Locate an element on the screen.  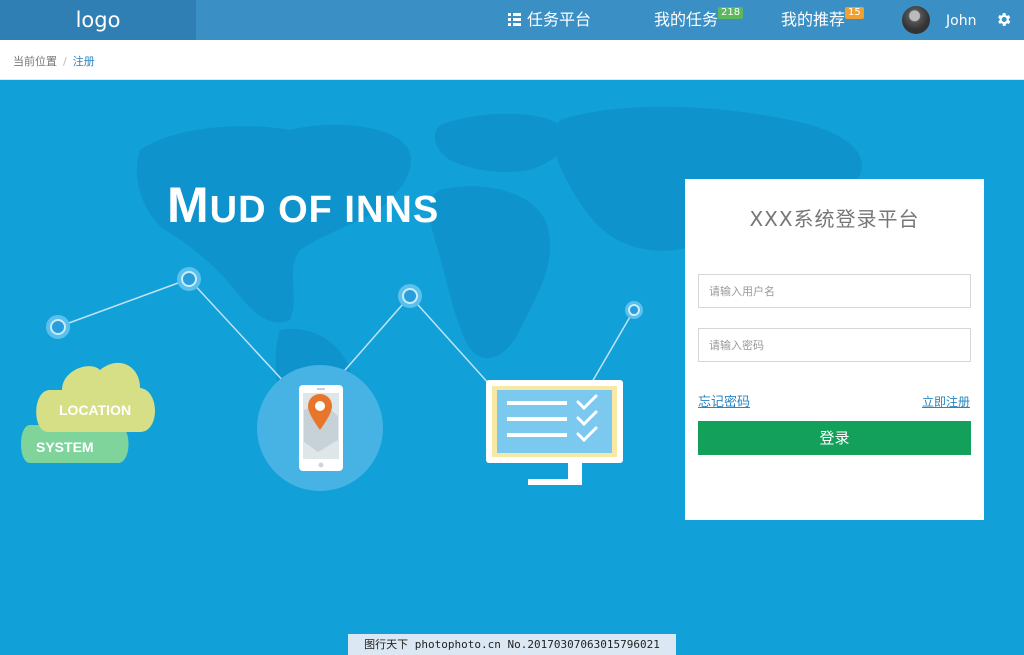
hero-headline: MUD OF INNS is located at coordinates (303, 205).